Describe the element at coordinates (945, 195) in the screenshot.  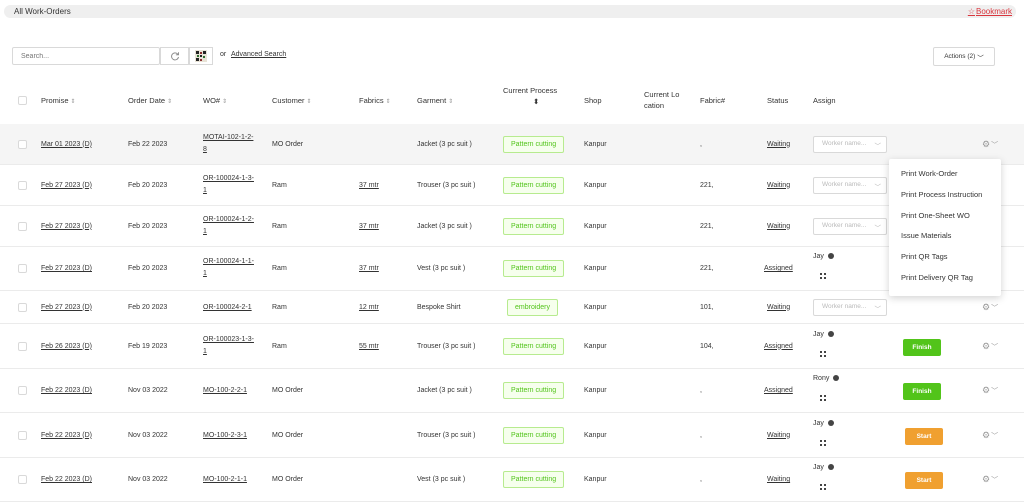
I see `menu-item-print-process-instruction: Print Process Instruction` at that location.